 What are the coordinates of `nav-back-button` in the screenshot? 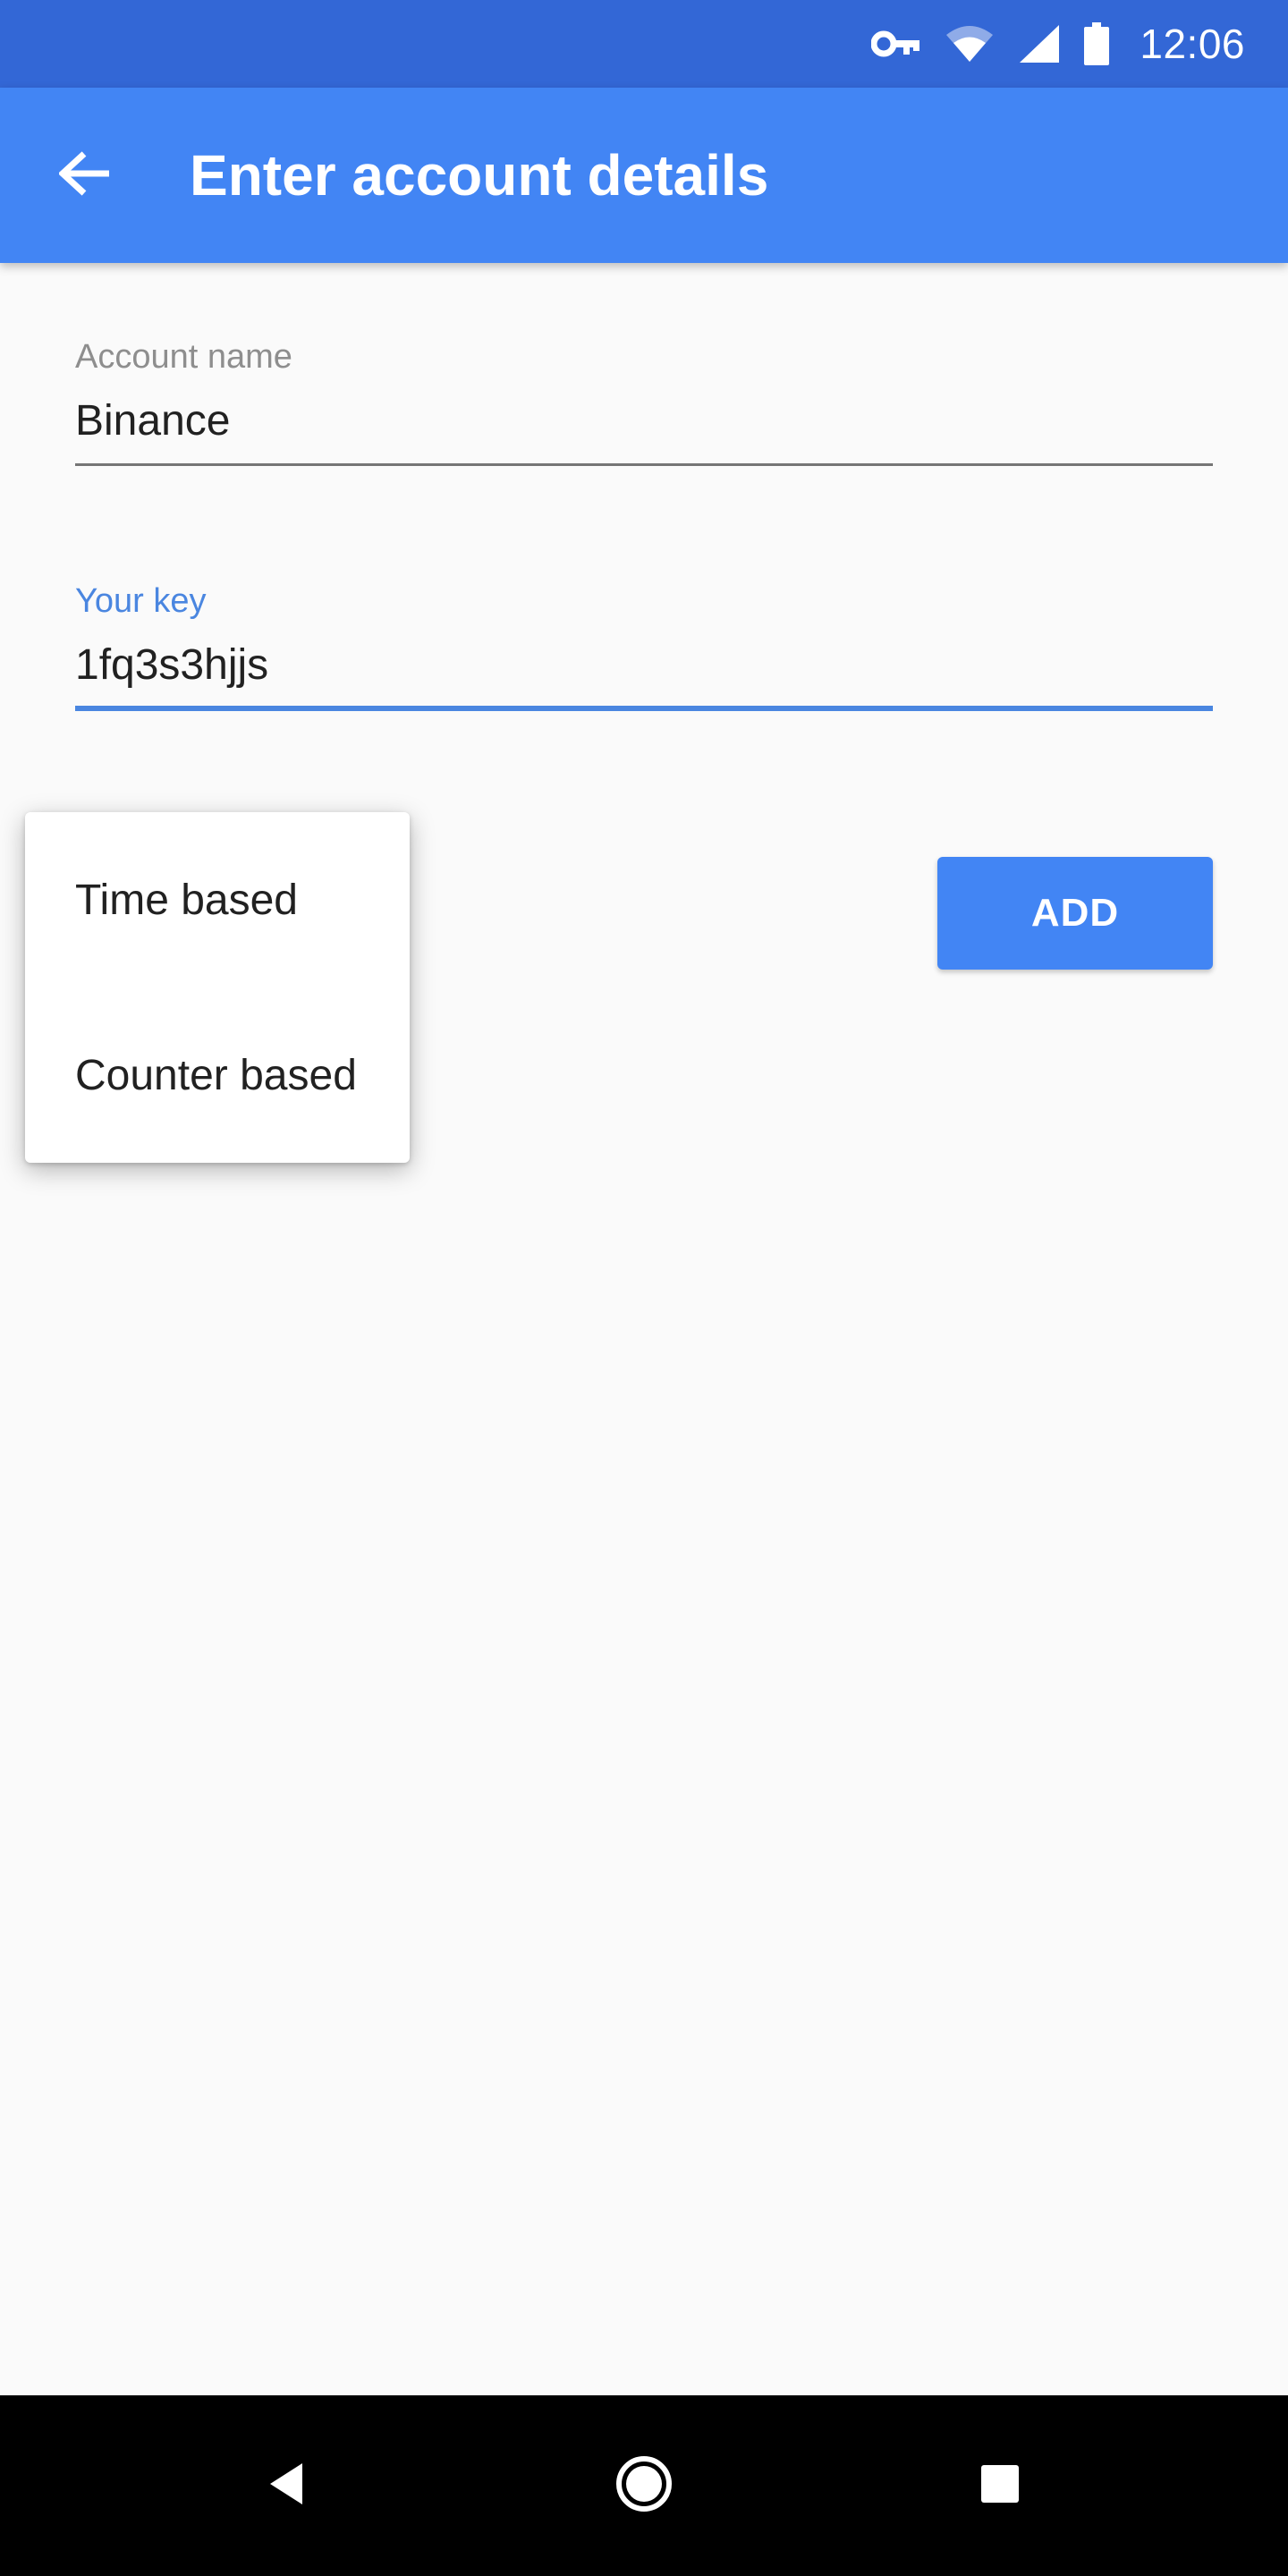 It's located at (286, 2485).